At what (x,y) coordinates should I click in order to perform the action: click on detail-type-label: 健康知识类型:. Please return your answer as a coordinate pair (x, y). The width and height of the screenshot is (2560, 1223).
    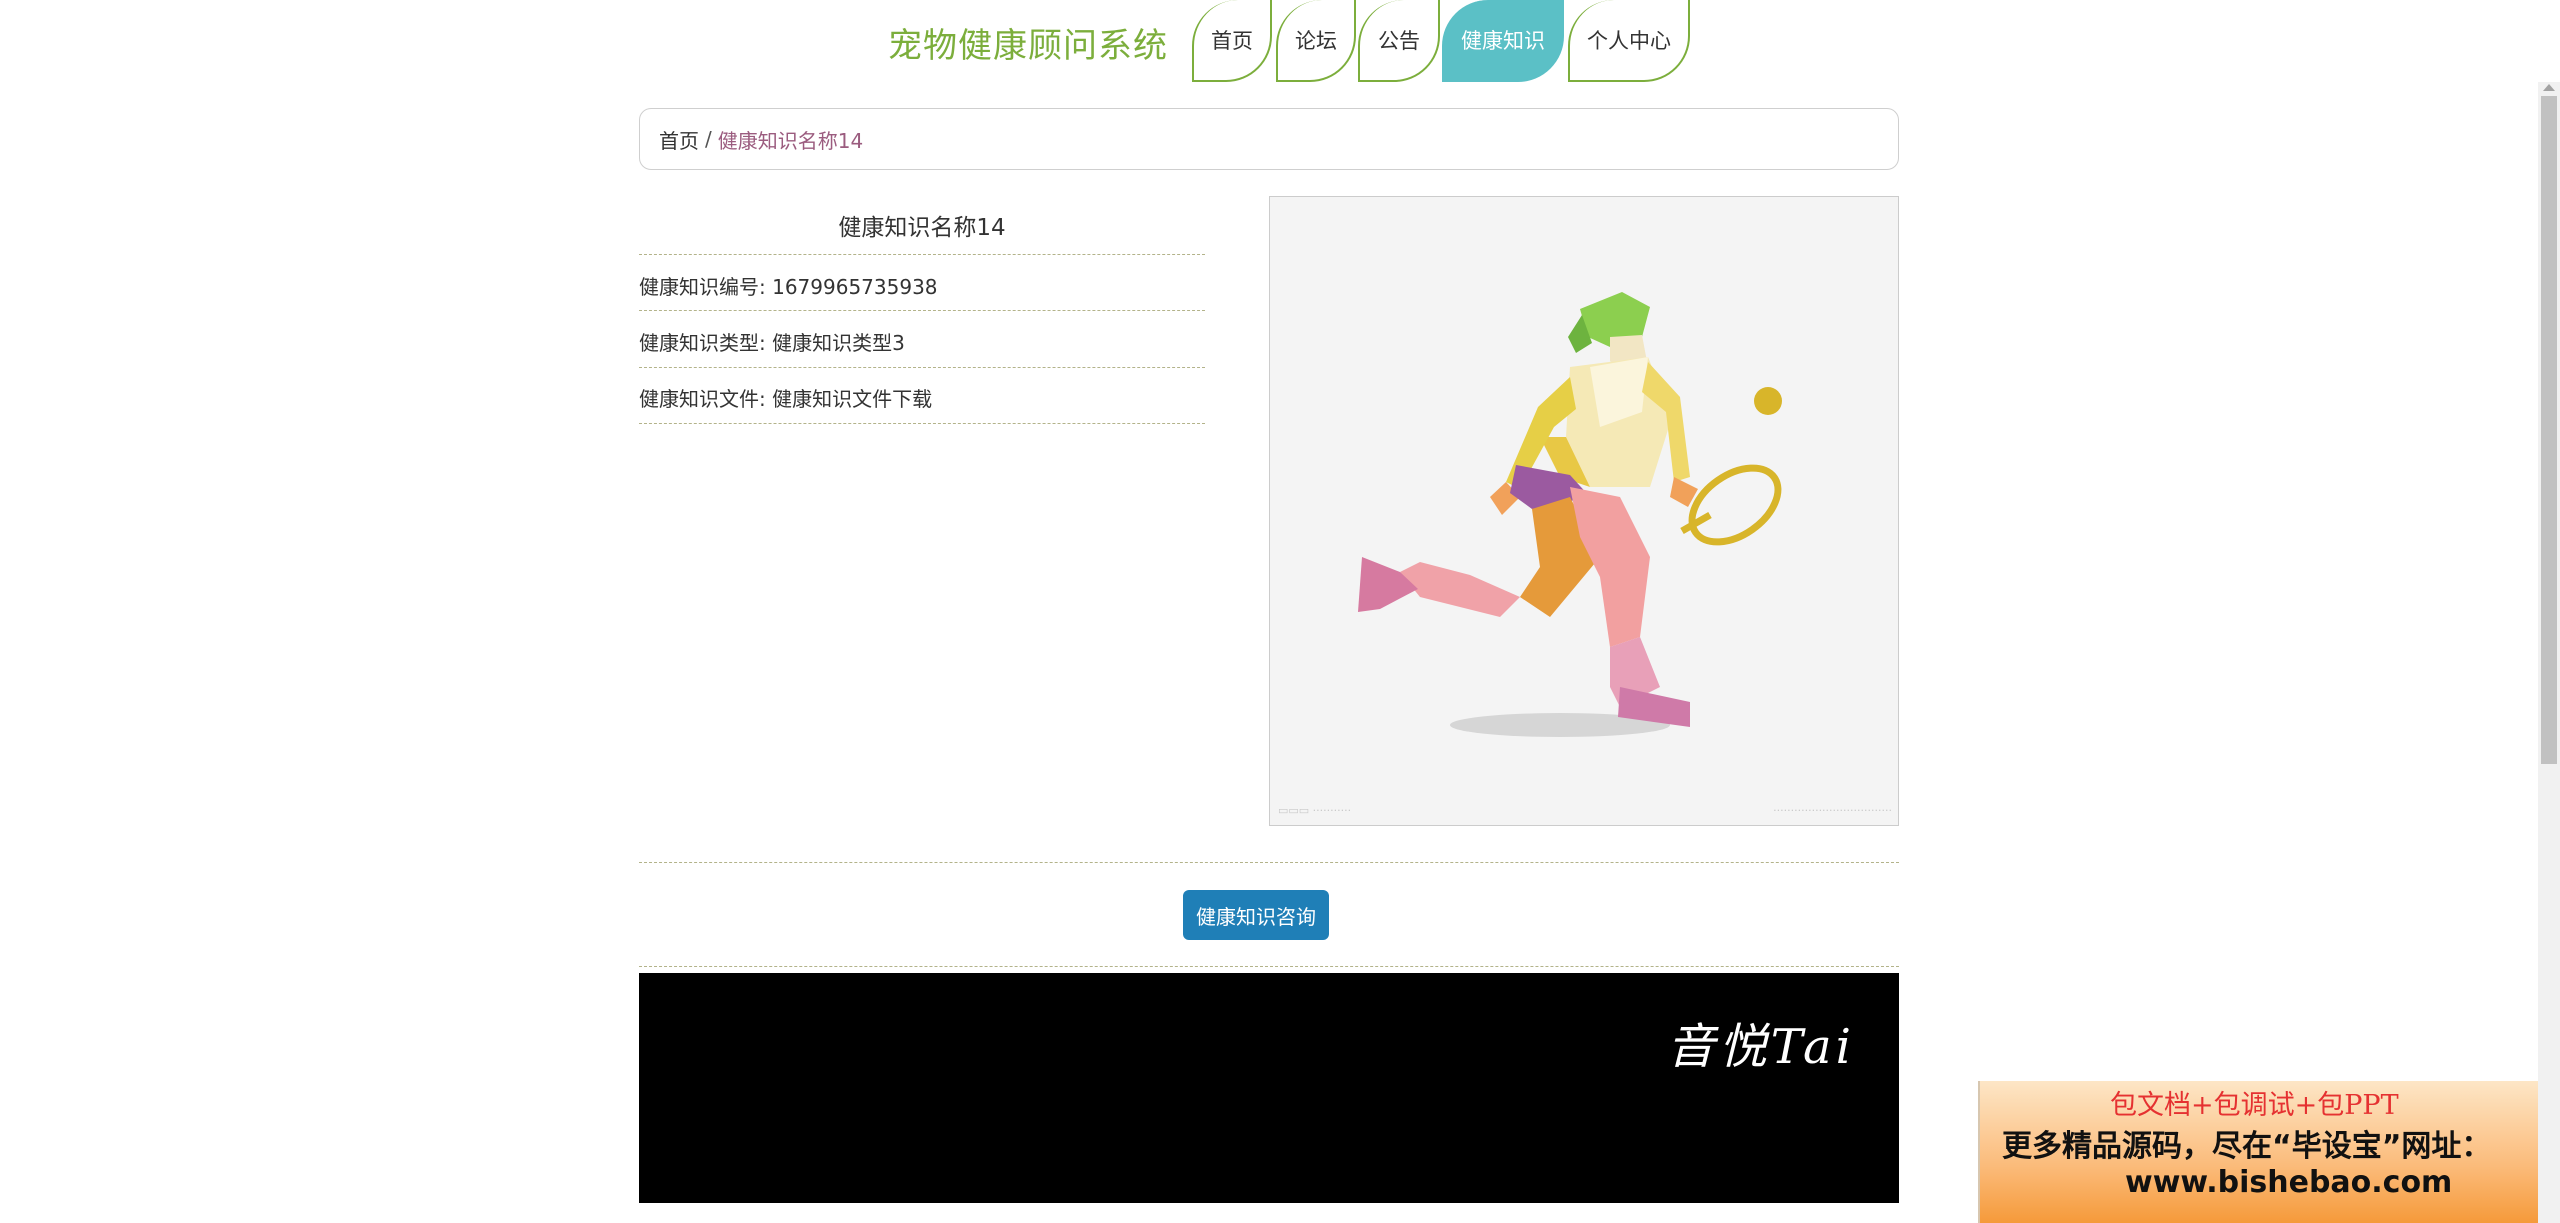
    Looking at the image, I should click on (702, 343).